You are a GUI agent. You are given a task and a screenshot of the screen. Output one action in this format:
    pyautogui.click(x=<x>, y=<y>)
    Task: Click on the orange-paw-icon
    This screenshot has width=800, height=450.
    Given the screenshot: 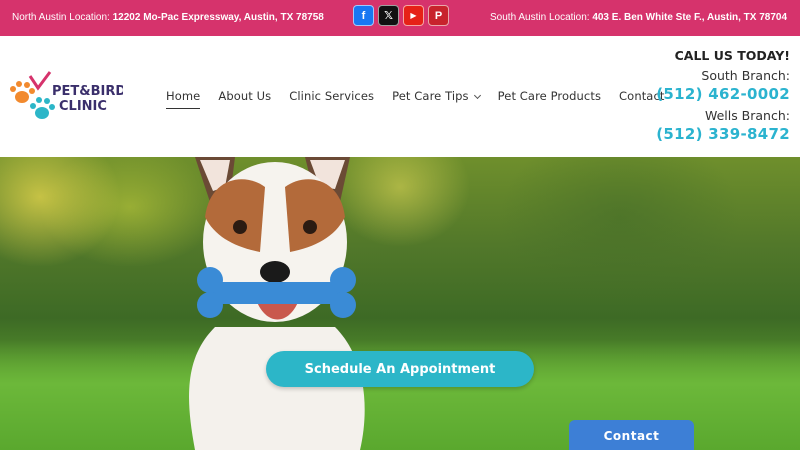 What is the action you would take?
    pyautogui.click(x=22, y=92)
    